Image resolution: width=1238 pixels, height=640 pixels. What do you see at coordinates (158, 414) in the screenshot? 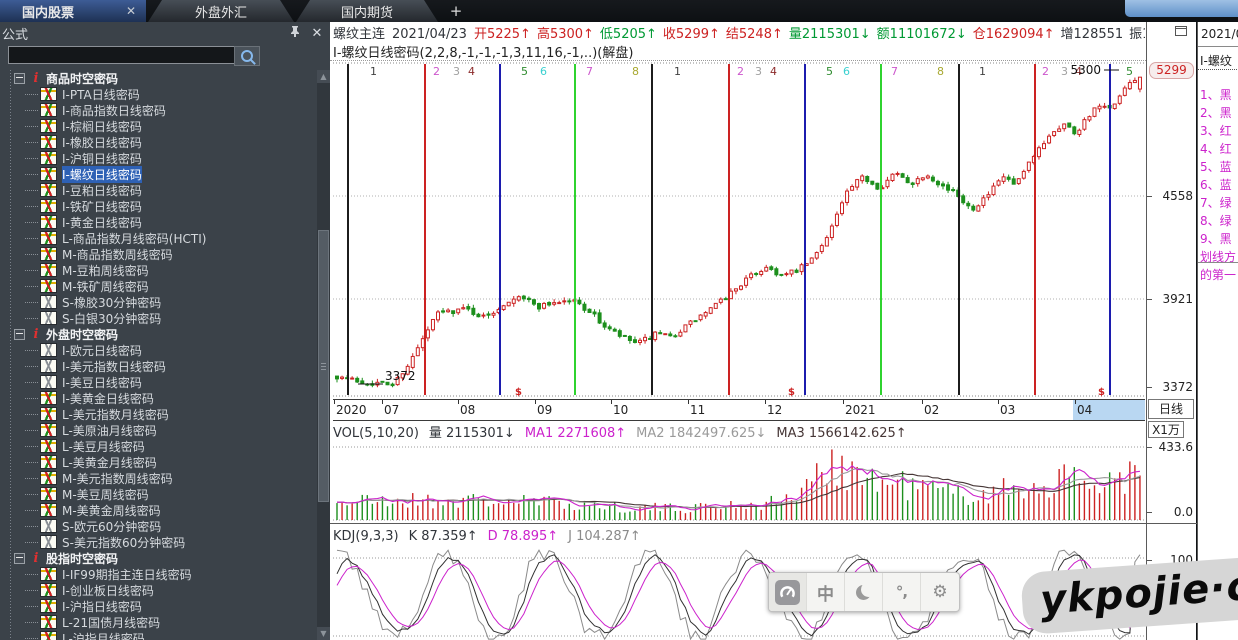
I see `tree-item: L-美元指数月线密码` at bounding box center [158, 414].